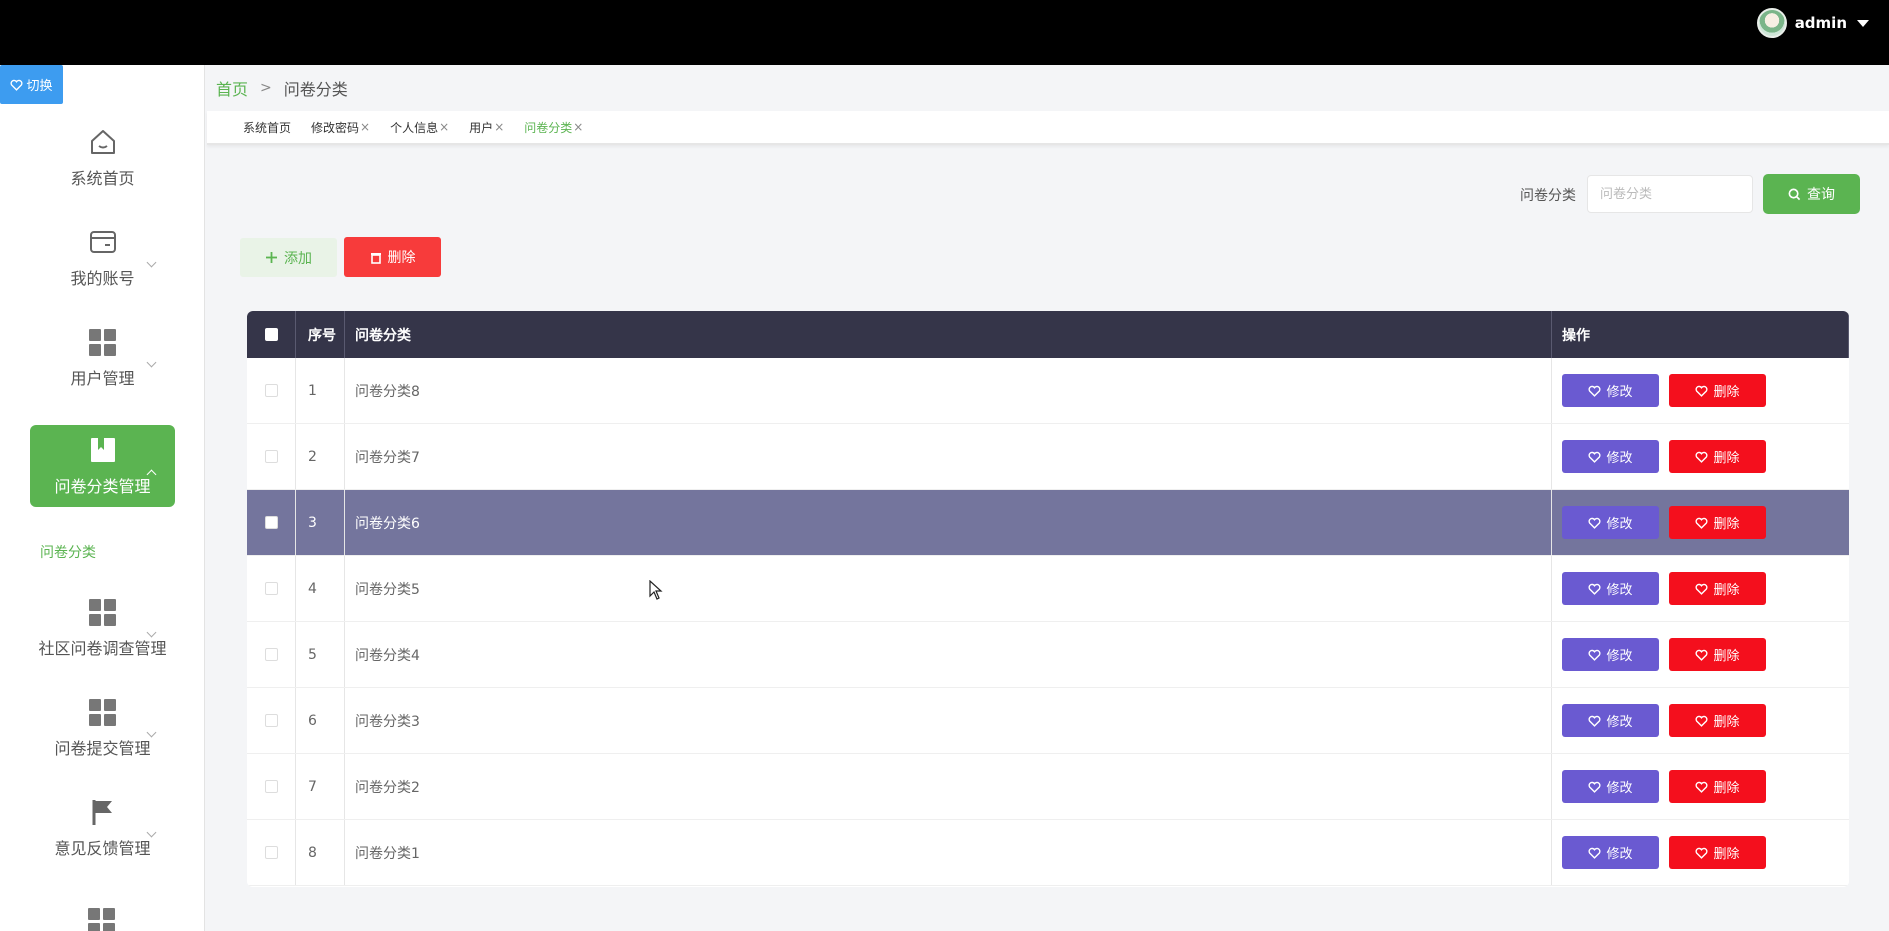 This screenshot has width=1889, height=931. Describe the element at coordinates (1048, 655) in the screenshot. I see `table-row: 5 问卷分类4 修改 删除` at that location.